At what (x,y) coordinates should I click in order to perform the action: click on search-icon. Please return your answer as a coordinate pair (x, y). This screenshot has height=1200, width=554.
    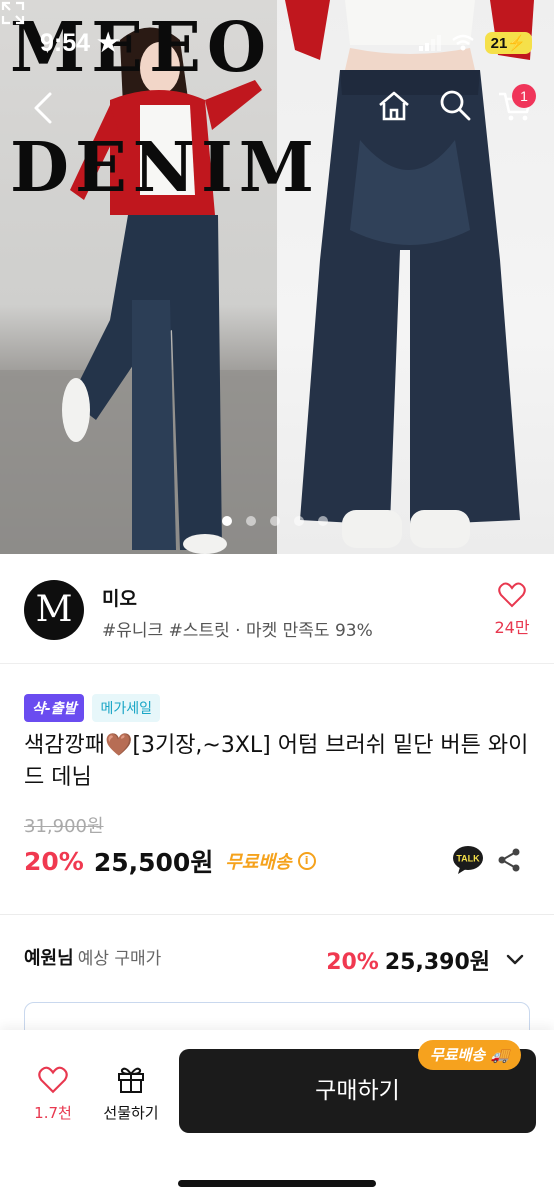
    Looking at the image, I should click on (455, 105).